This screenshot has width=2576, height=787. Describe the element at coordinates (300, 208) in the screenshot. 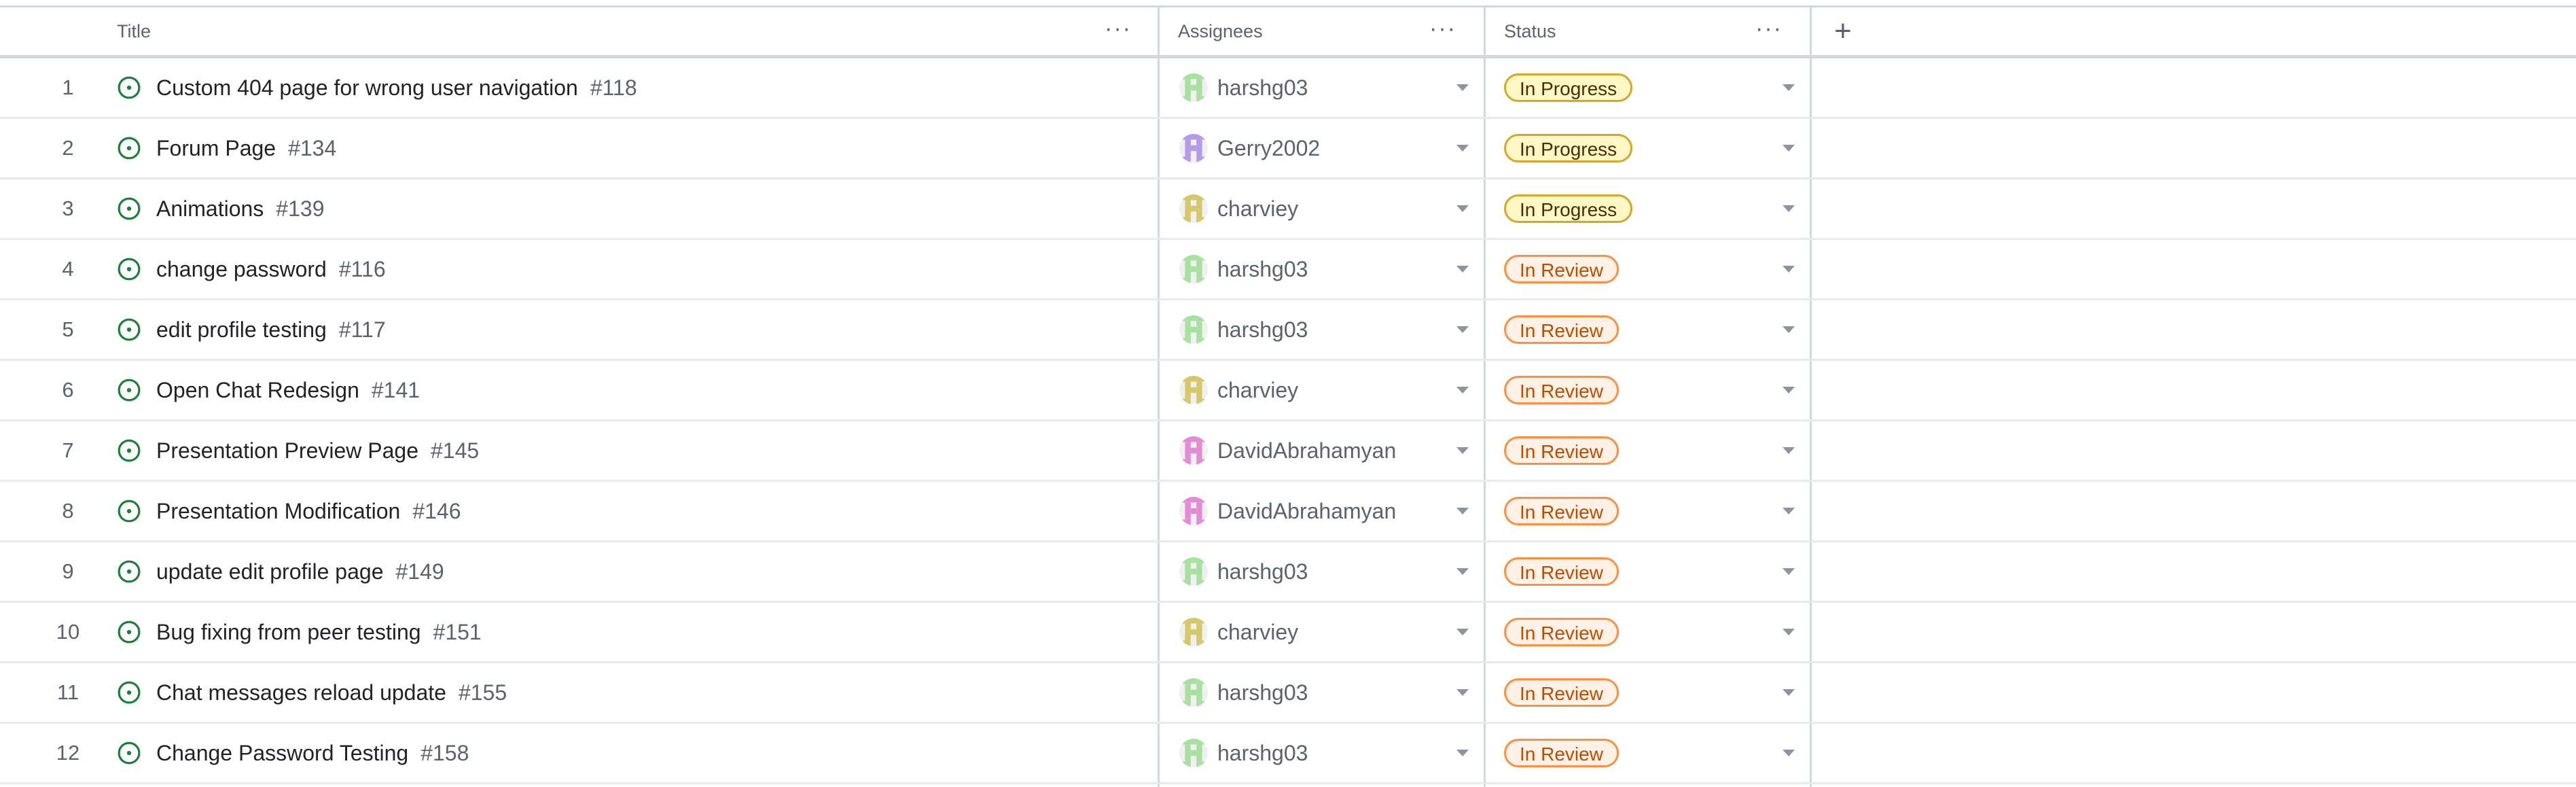

I see `issue-number: #139` at that location.